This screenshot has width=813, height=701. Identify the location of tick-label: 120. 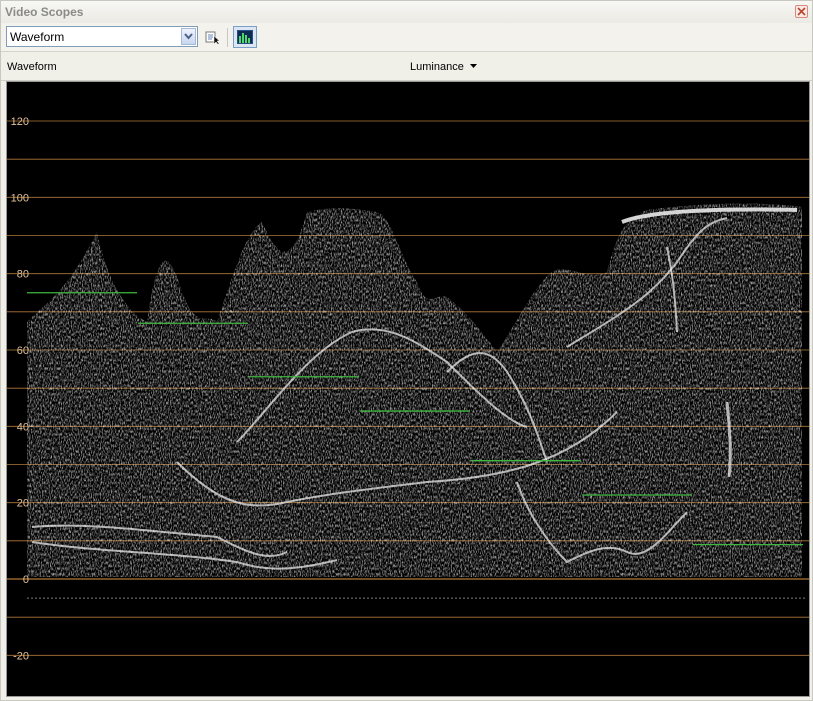
(20, 122).